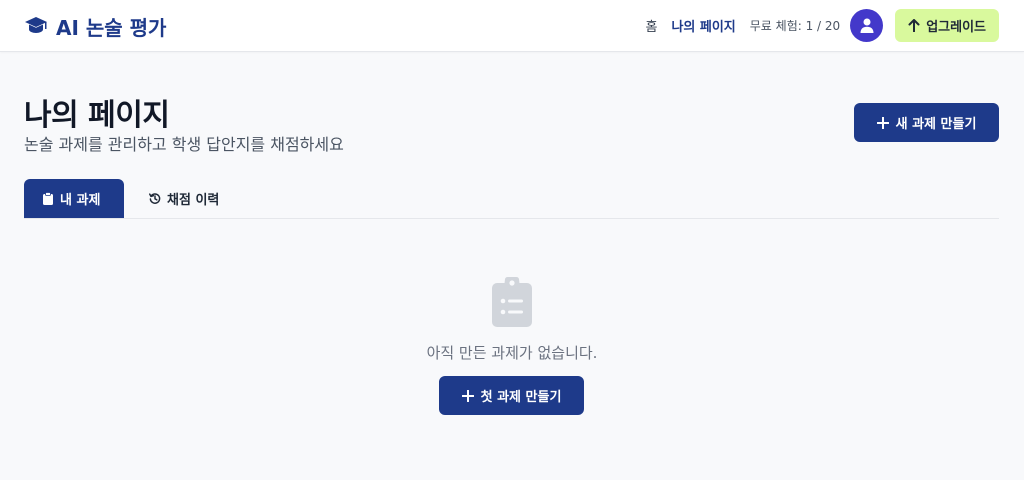 This screenshot has height=480, width=1024. I want to click on tab-my-tasks: 내 과제, so click(74, 198).